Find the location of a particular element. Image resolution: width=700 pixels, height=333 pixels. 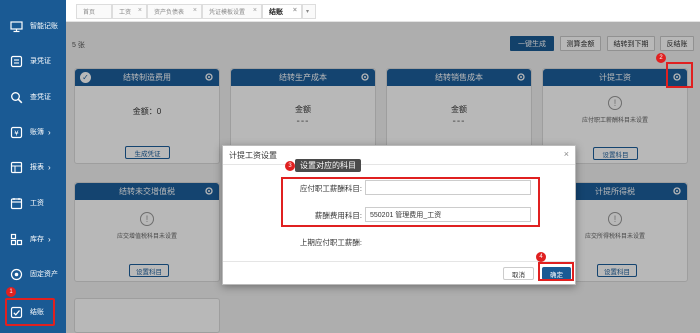

sidebar-item-fixed-assets: 固定资产 is located at coordinates (33, 274).